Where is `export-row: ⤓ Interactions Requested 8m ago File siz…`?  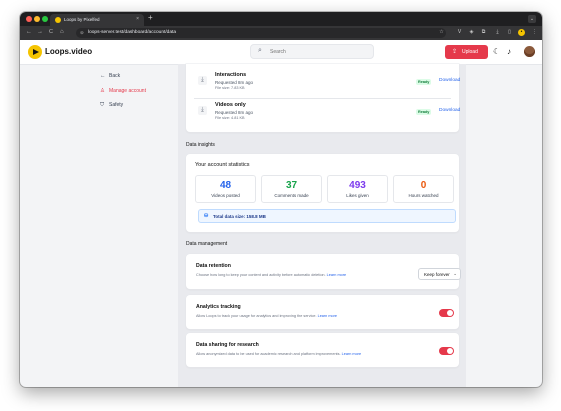
export-row: ⤓ Interactions Requested 8m ago File siz… is located at coordinates (323, 82).